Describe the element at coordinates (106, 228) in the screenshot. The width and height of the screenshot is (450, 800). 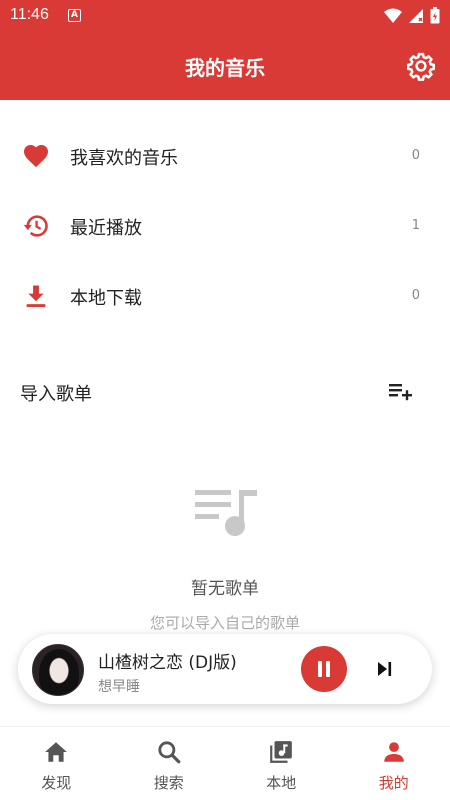
I see `menu-item-label: 最近播放` at that location.